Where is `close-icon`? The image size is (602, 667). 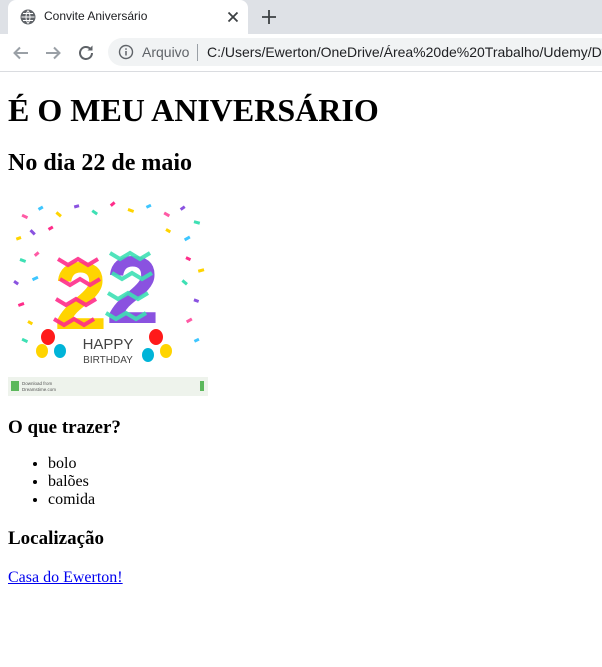
close-icon is located at coordinates (233, 17).